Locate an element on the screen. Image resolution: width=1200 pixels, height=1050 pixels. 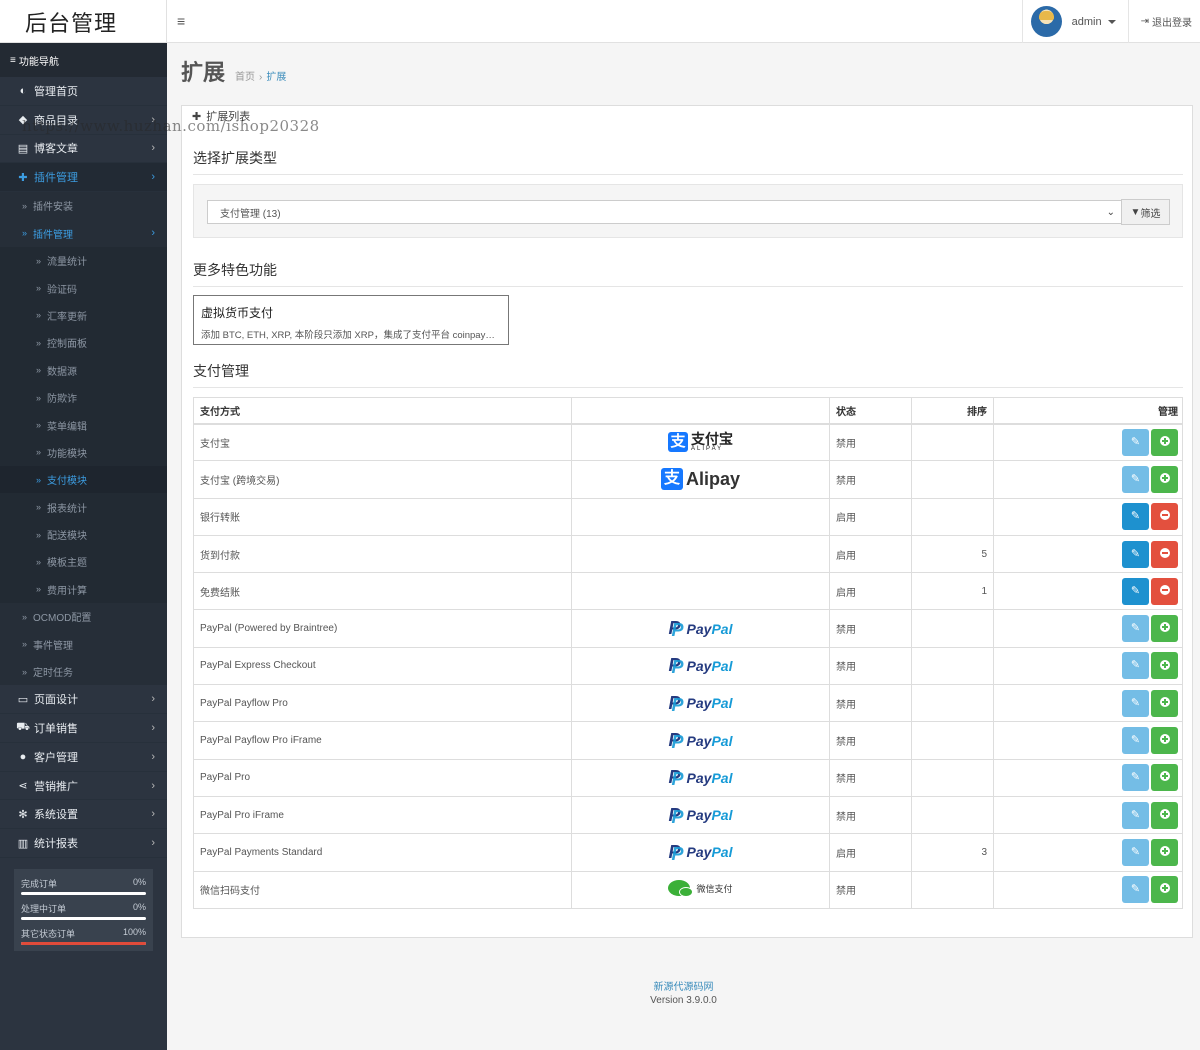
sidebar-item-0: ◐ 管理首页 is located at coordinates (83, 91).